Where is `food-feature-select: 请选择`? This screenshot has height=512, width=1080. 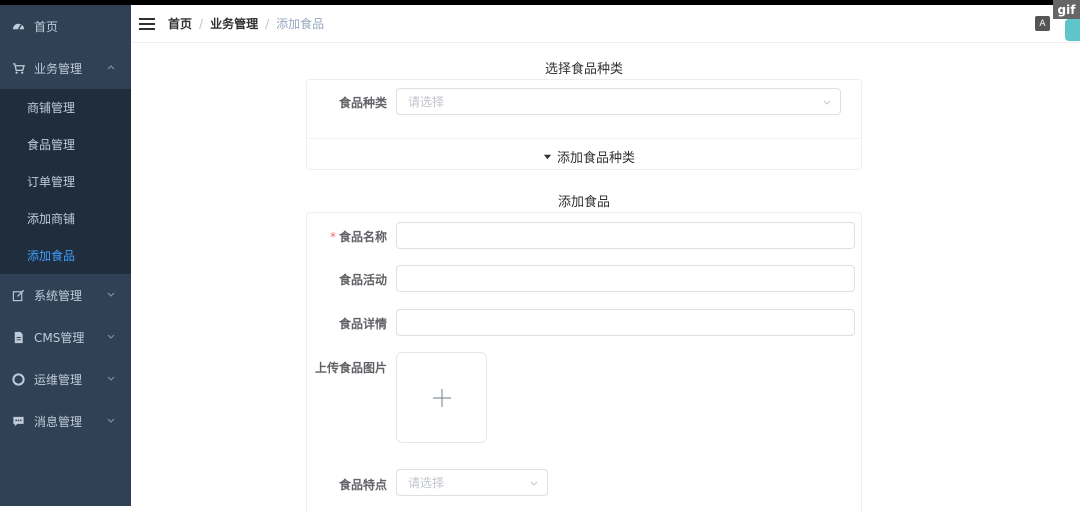 food-feature-select: 请选择 is located at coordinates (472, 482).